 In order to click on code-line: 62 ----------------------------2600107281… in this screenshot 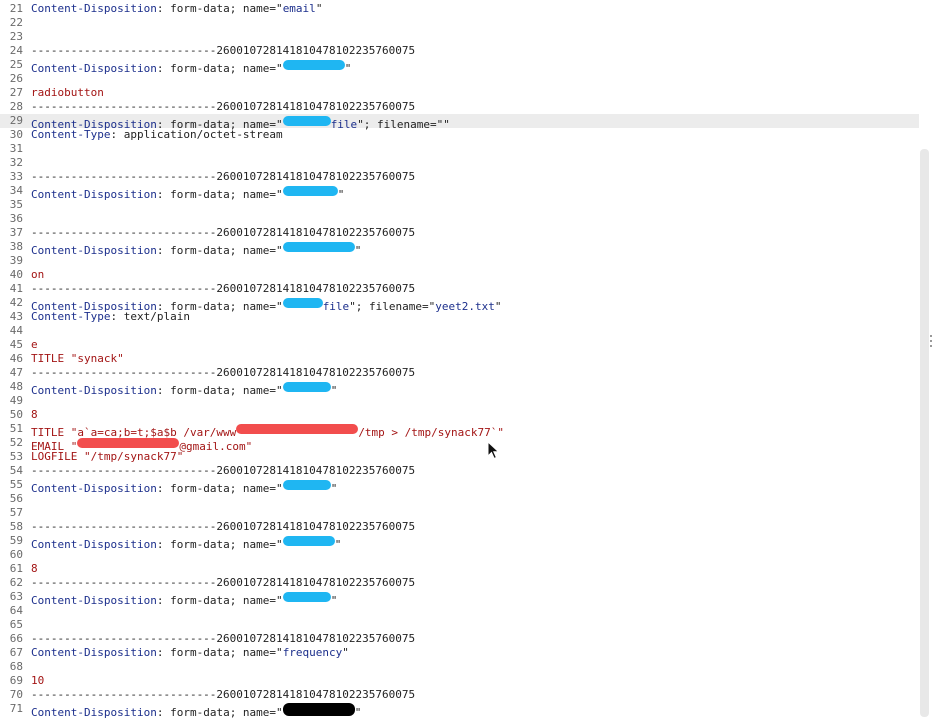, I will do `click(459, 583)`.